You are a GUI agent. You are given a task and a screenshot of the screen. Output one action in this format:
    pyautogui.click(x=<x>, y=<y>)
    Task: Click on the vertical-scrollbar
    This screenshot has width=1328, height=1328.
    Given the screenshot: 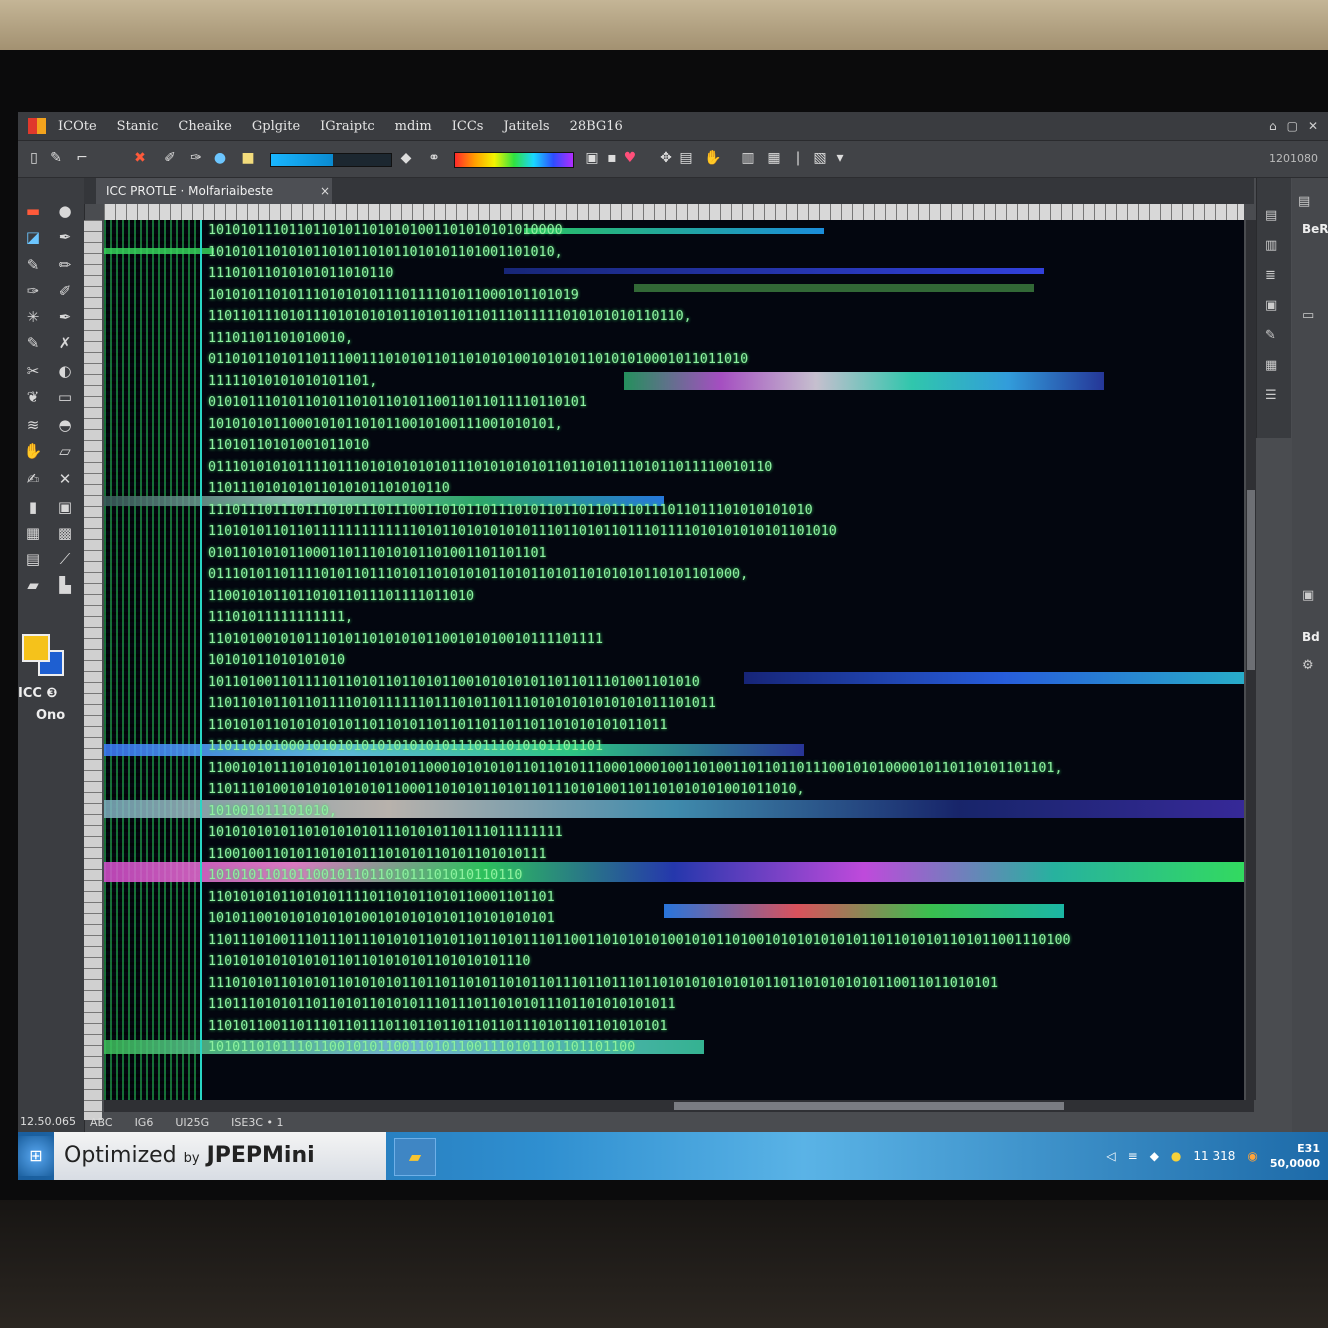 What is the action you would take?
    pyautogui.click(x=1251, y=660)
    